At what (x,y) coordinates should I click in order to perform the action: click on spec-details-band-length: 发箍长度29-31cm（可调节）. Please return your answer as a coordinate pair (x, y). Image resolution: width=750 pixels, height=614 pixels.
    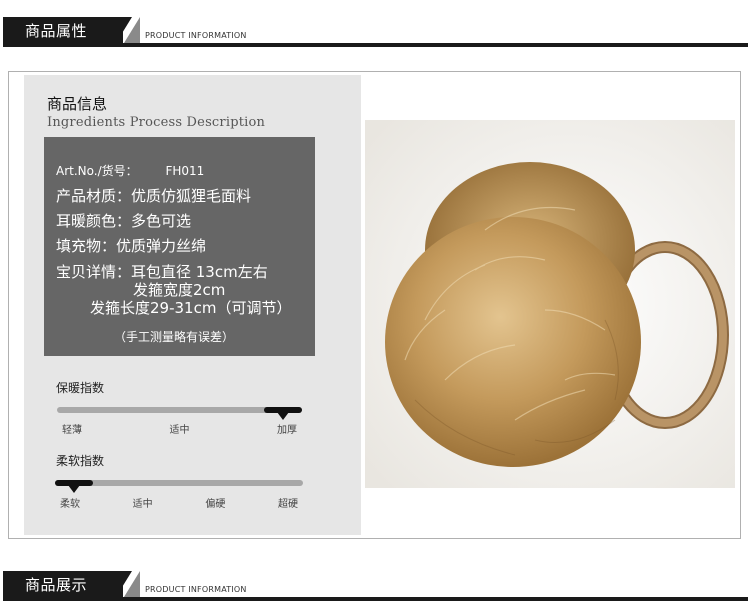
    Looking at the image, I should click on (191, 308).